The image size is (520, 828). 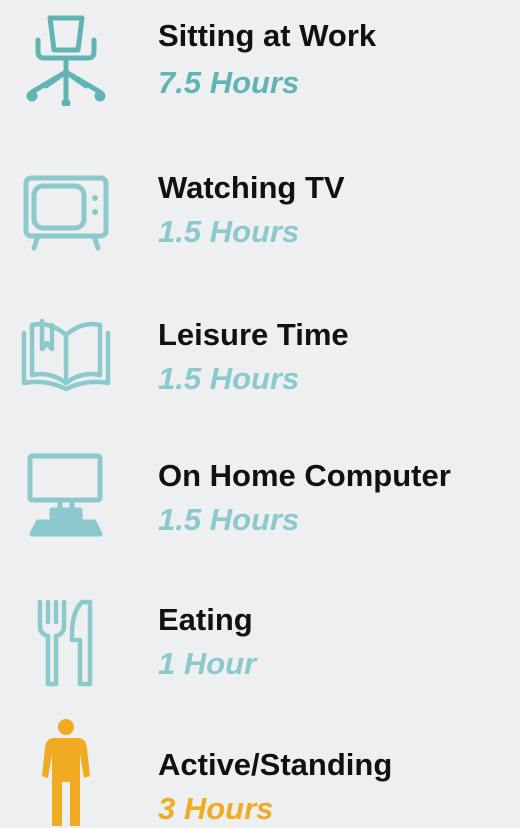 I want to click on activity-row-on-home-computer: On Home Computer 1.5 Hours, so click(x=260, y=501).